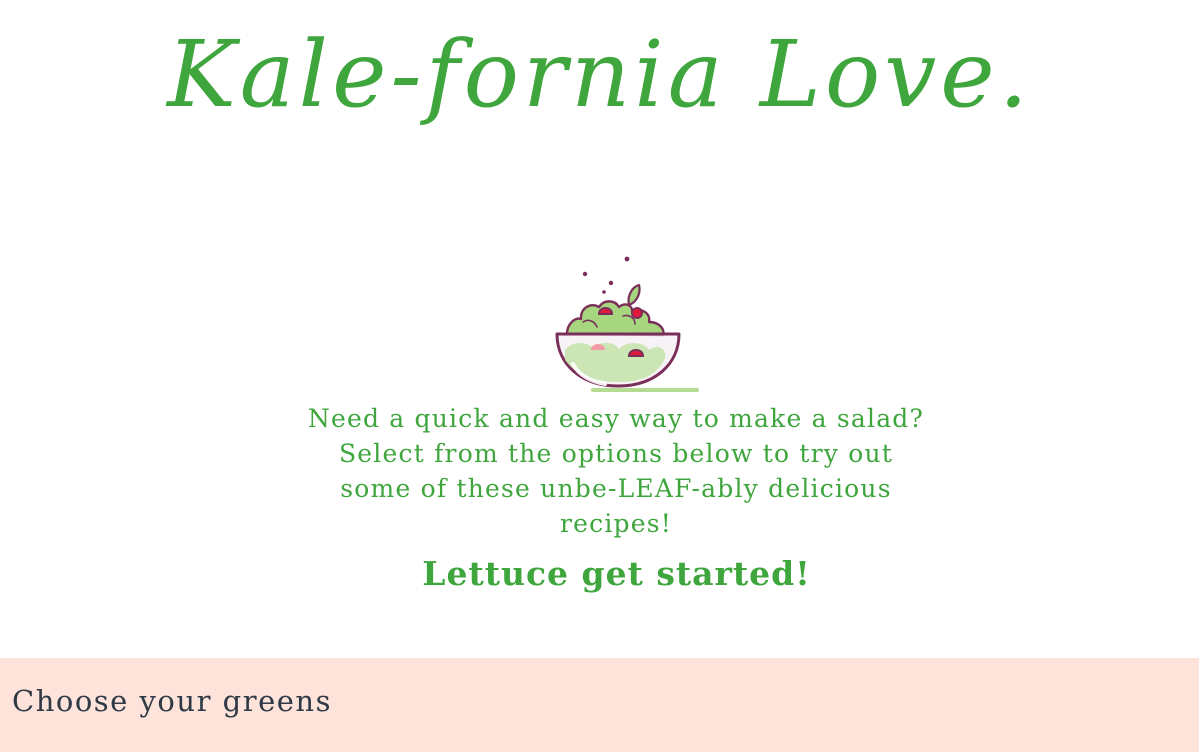 The width and height of the screenshot is (1199, 752). I want to click on greens-section-heading: Choose your greens, so click(172, 701).